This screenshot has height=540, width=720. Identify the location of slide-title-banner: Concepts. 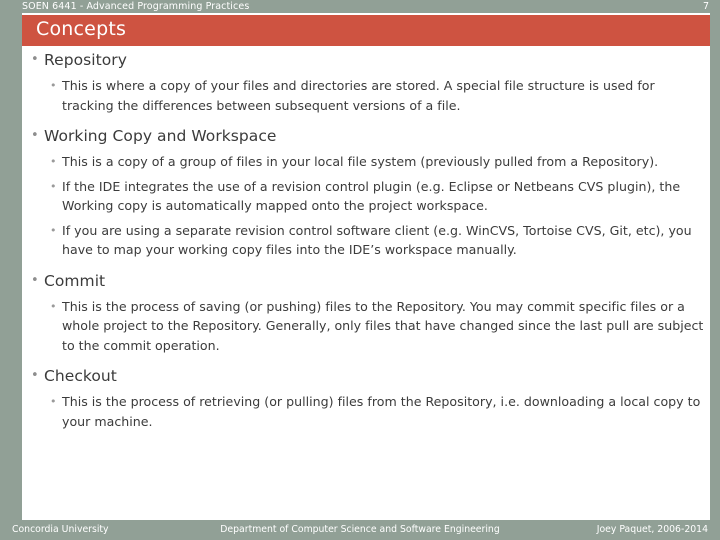
(366, 30).